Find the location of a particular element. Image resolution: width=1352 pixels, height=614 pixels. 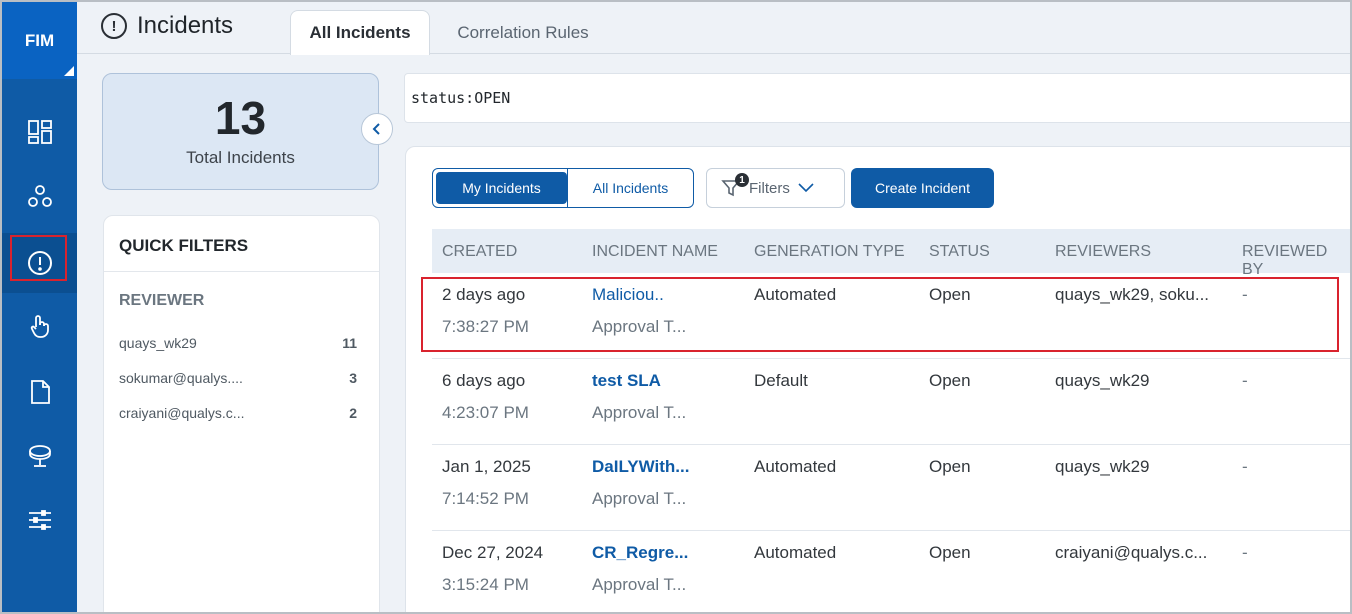

touch-icon is located at coordinates (39, 326).